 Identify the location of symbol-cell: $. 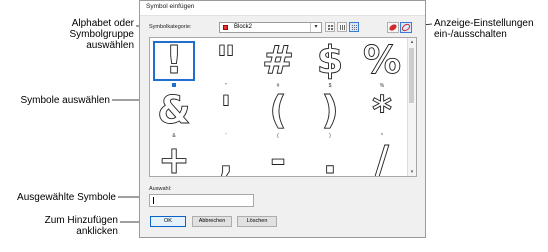
(330, 60).